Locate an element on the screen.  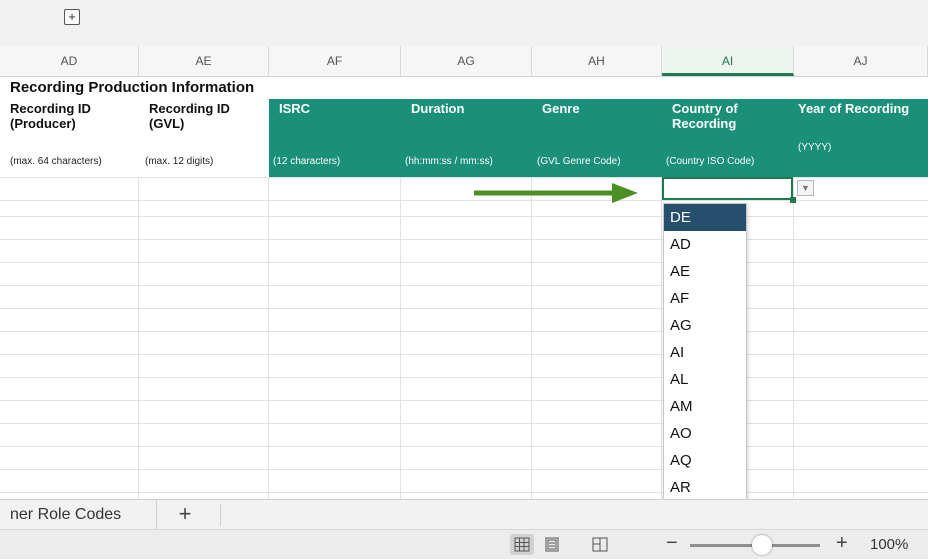
header-note-genre: (GVL Genre Code) is located at coordinates (579, 161).